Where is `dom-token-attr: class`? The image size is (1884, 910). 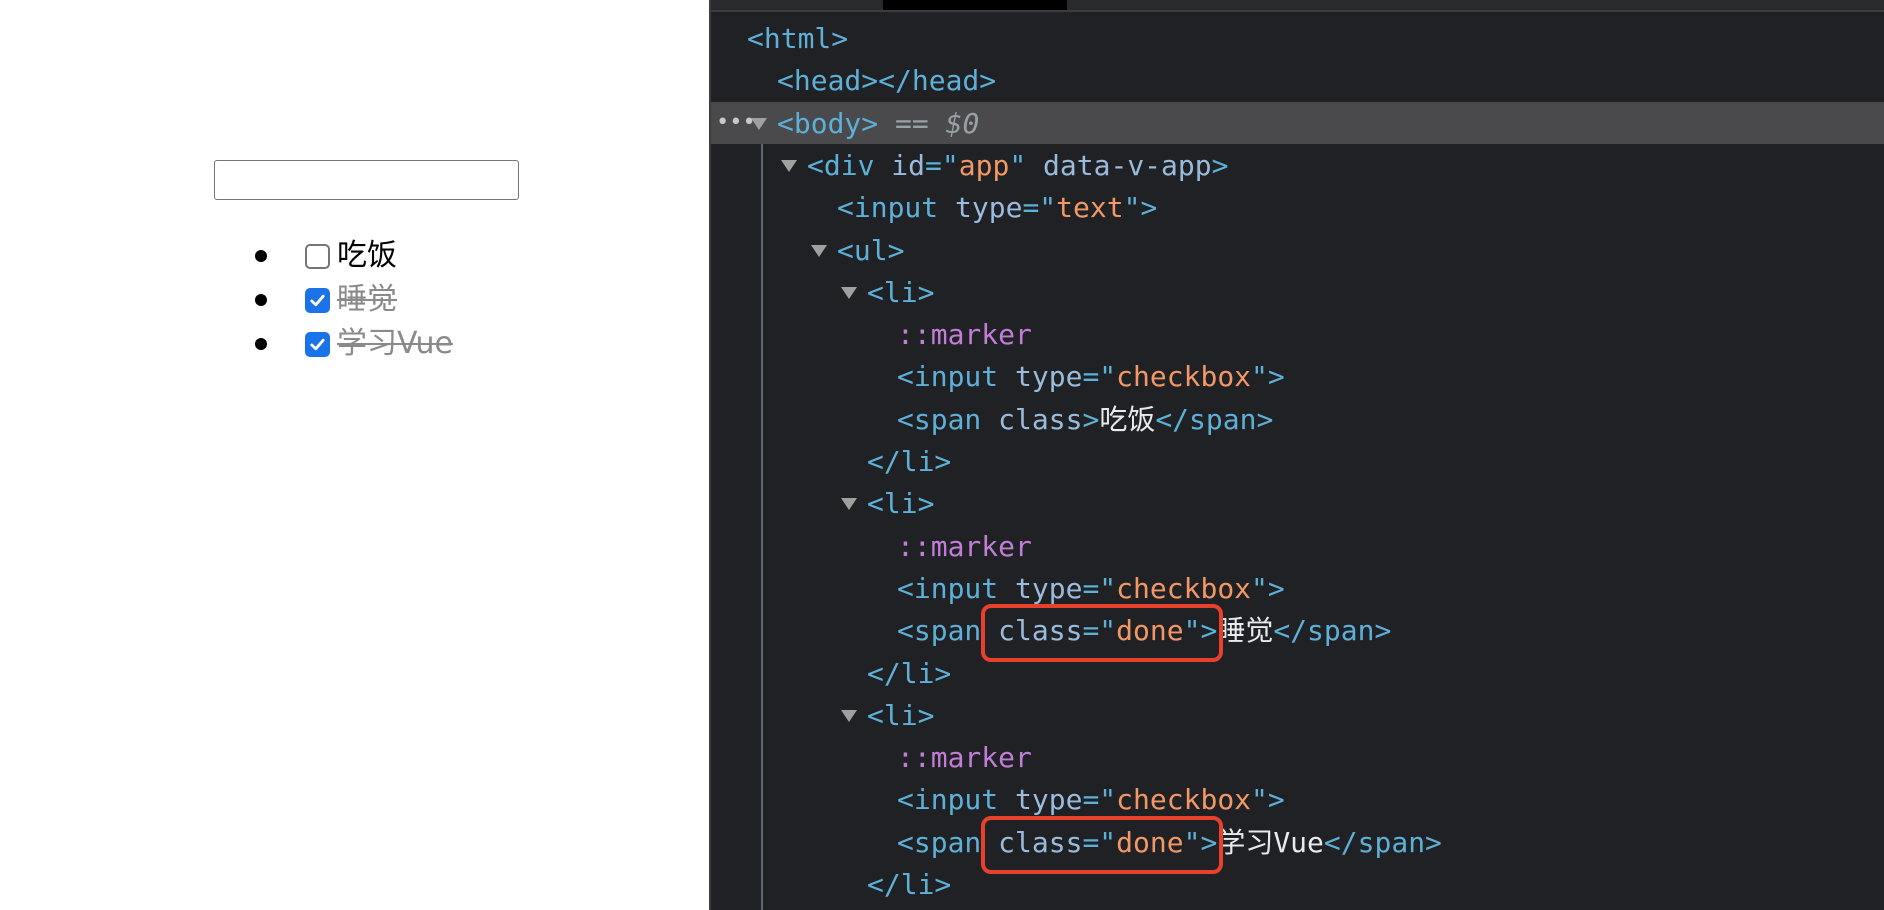 dom-token-attr: class is located at coordinates (1040, 419).